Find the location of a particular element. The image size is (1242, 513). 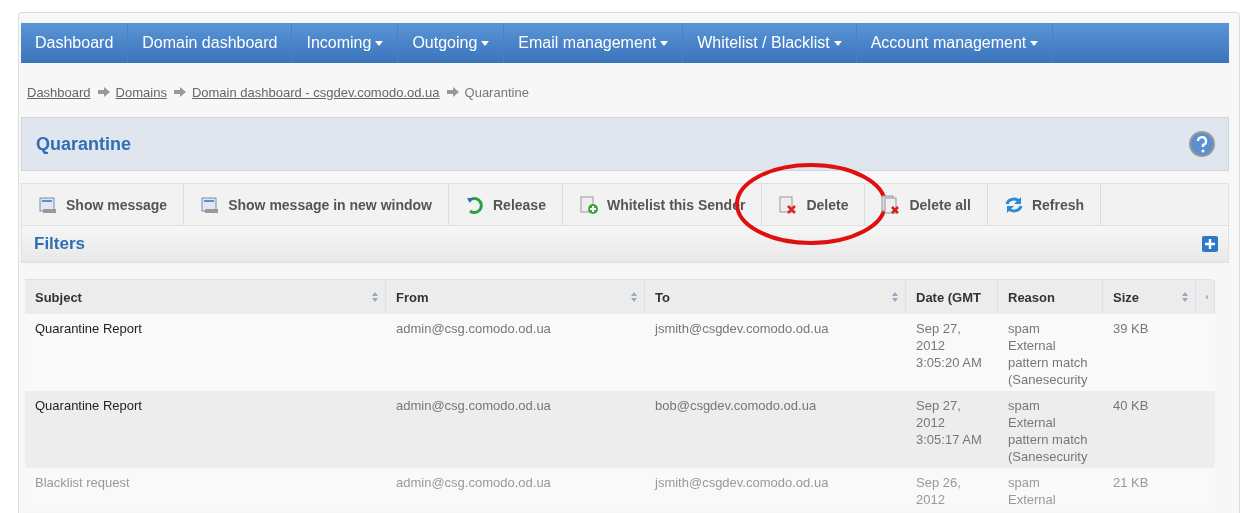

nav-menu-item: Incoming is located at coordinates (345, 43).